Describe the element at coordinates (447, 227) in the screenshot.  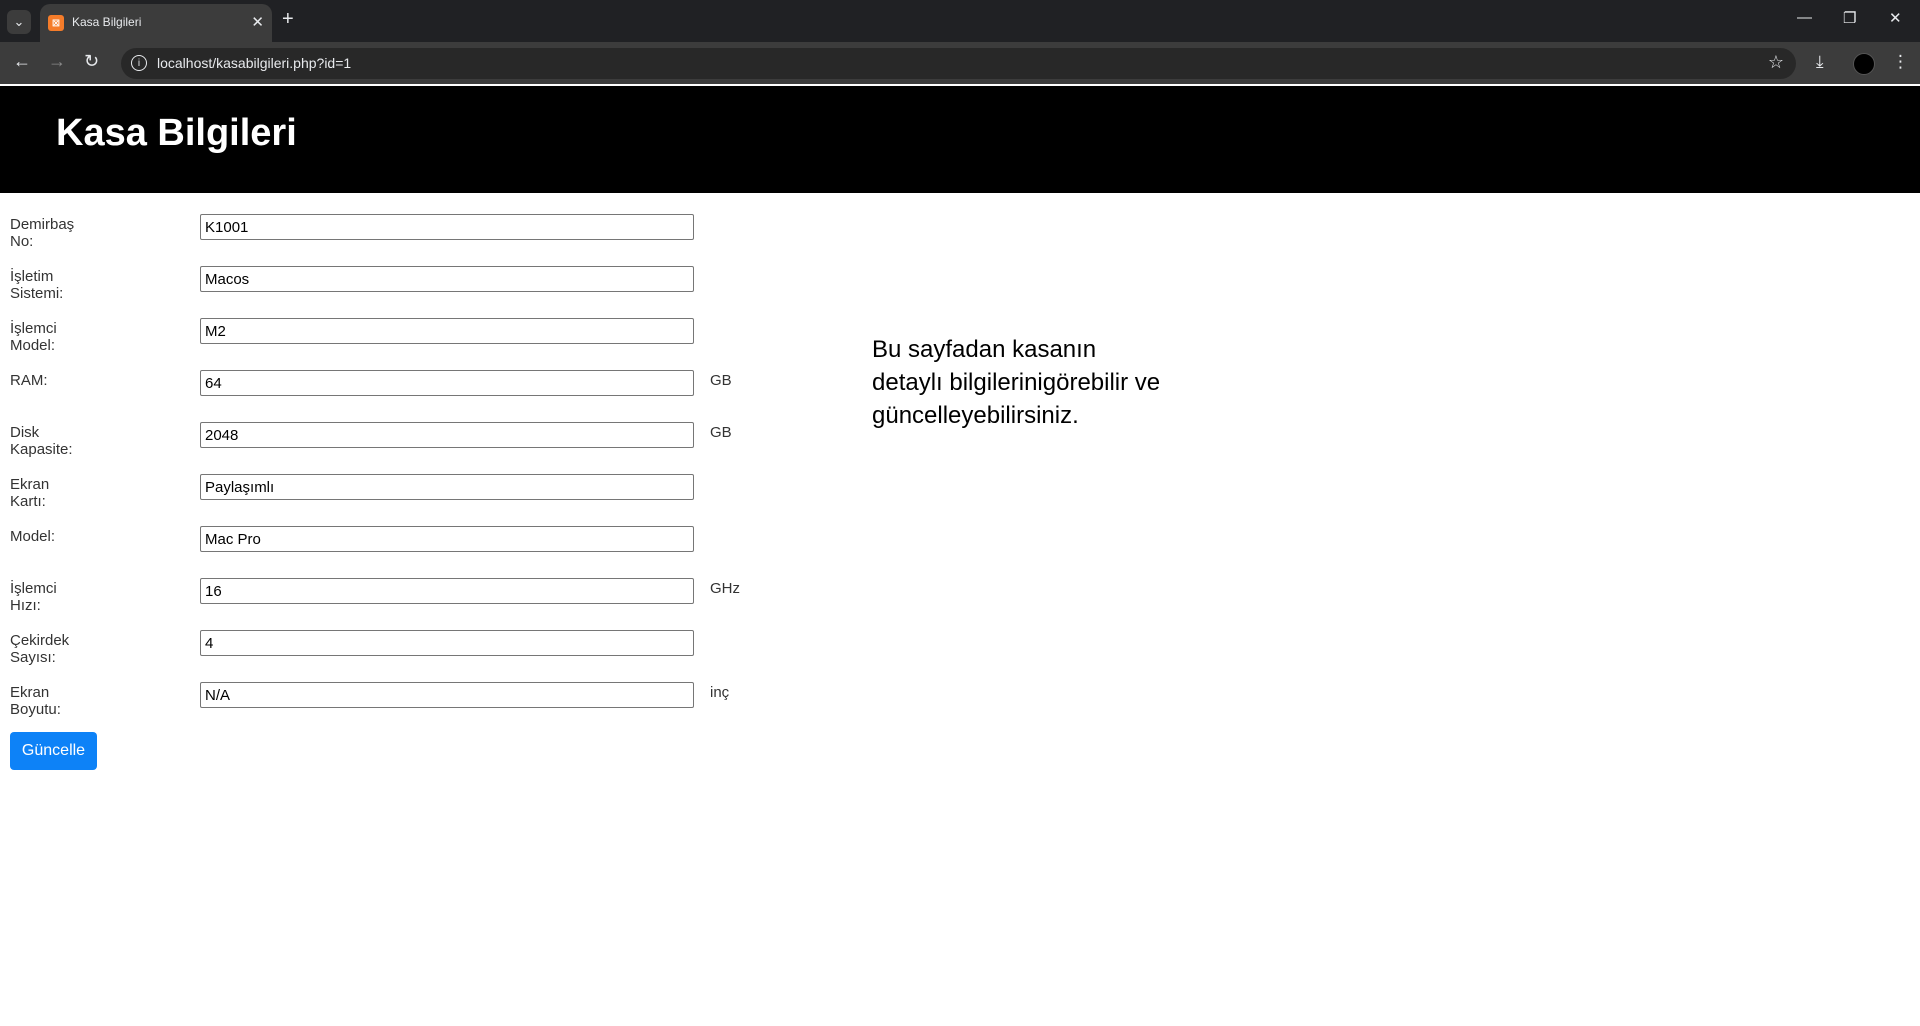
I see `demirbas-no-input` at that location.